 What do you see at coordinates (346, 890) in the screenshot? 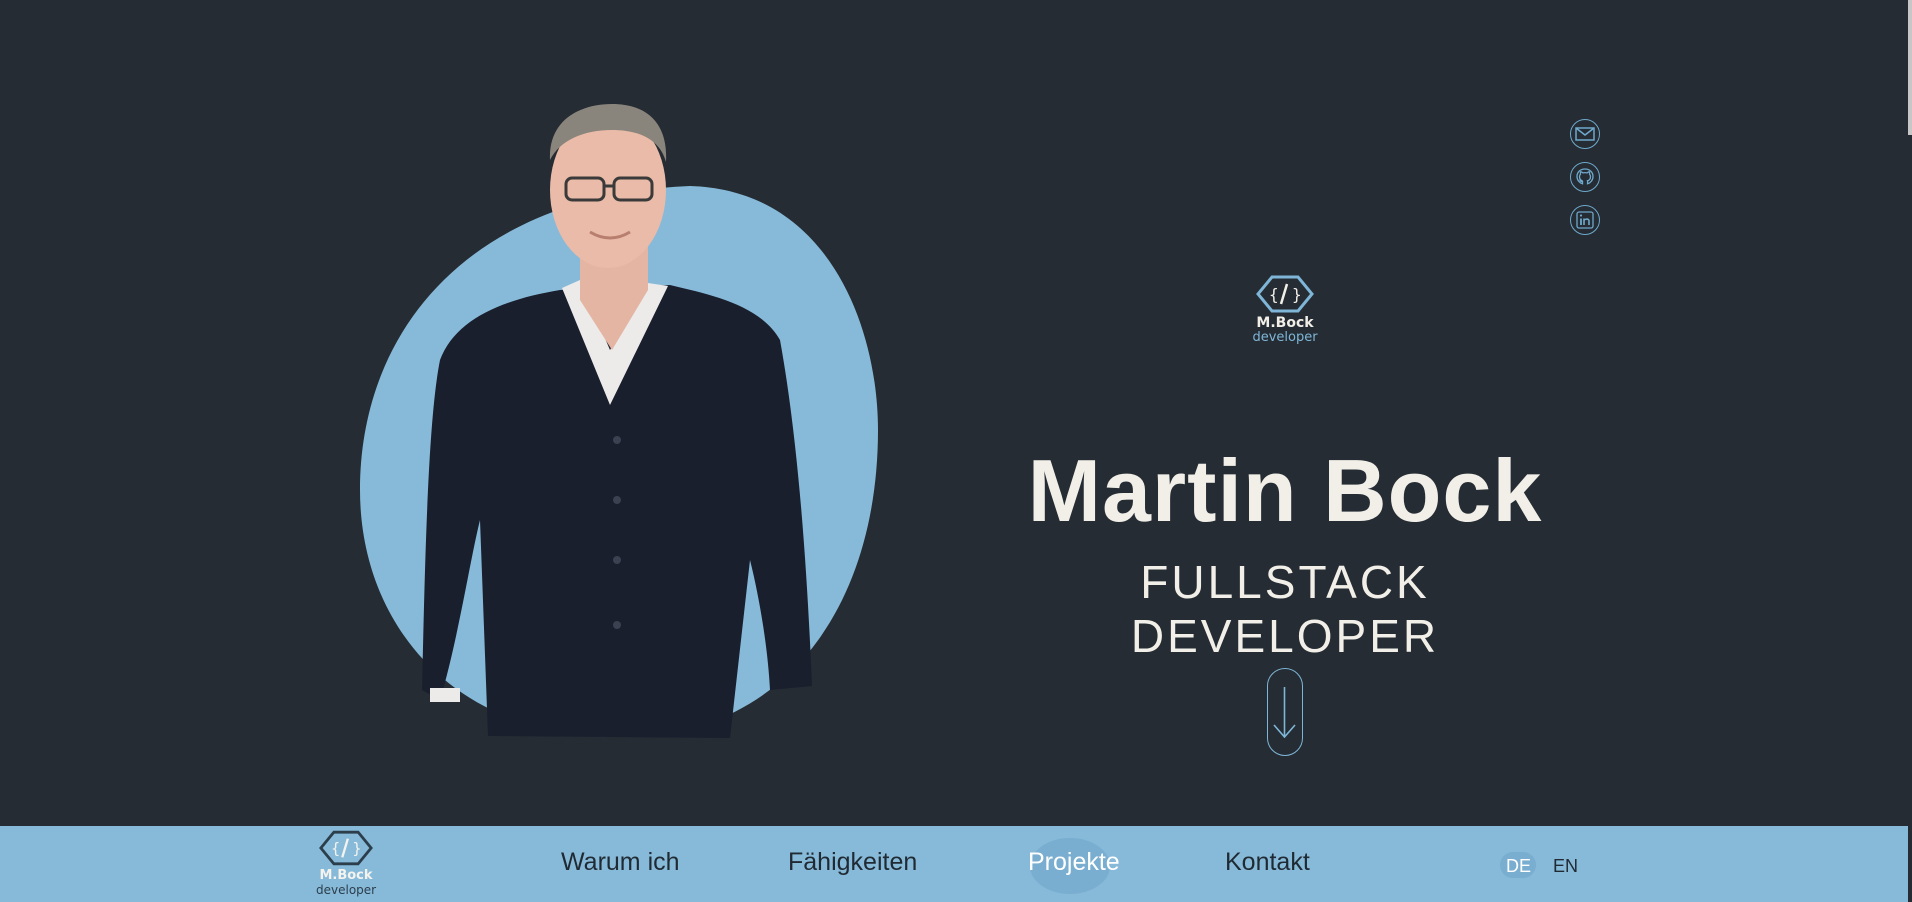
I see `navbar-brand-role: developer` at bounding box center [346, 890].